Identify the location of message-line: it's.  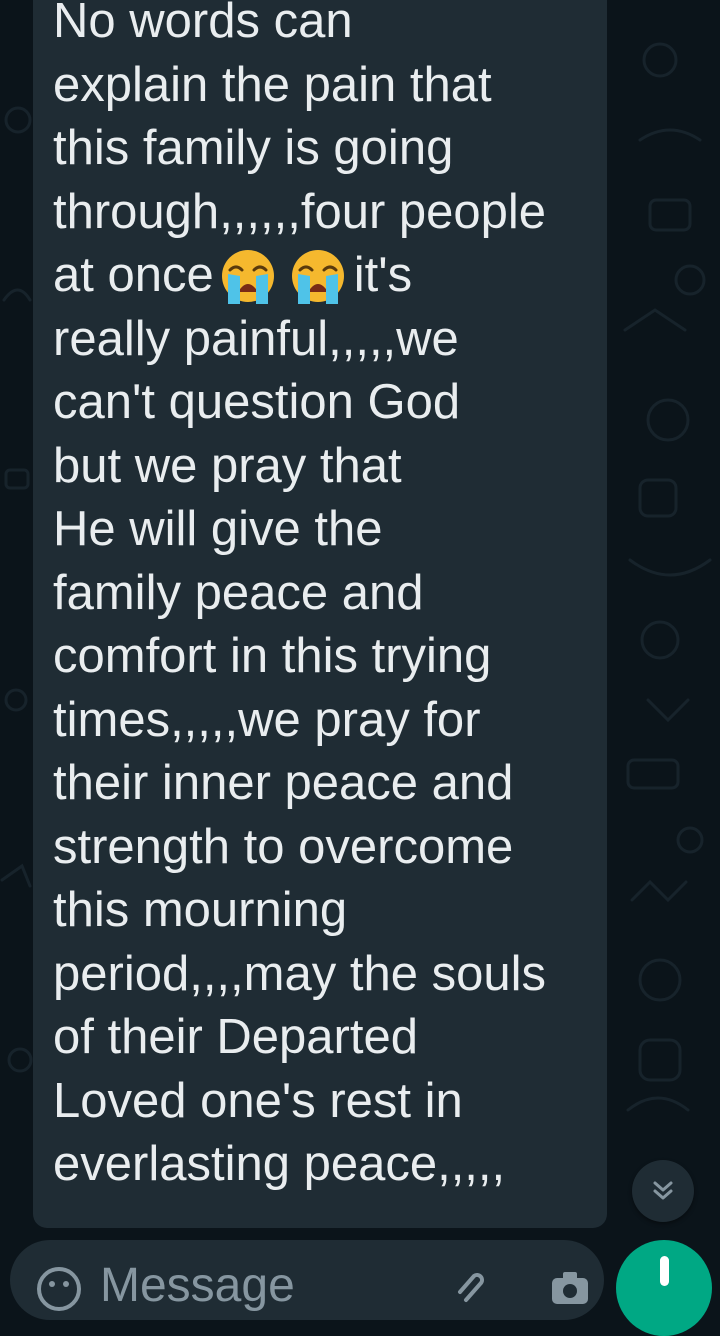
(383, 275).